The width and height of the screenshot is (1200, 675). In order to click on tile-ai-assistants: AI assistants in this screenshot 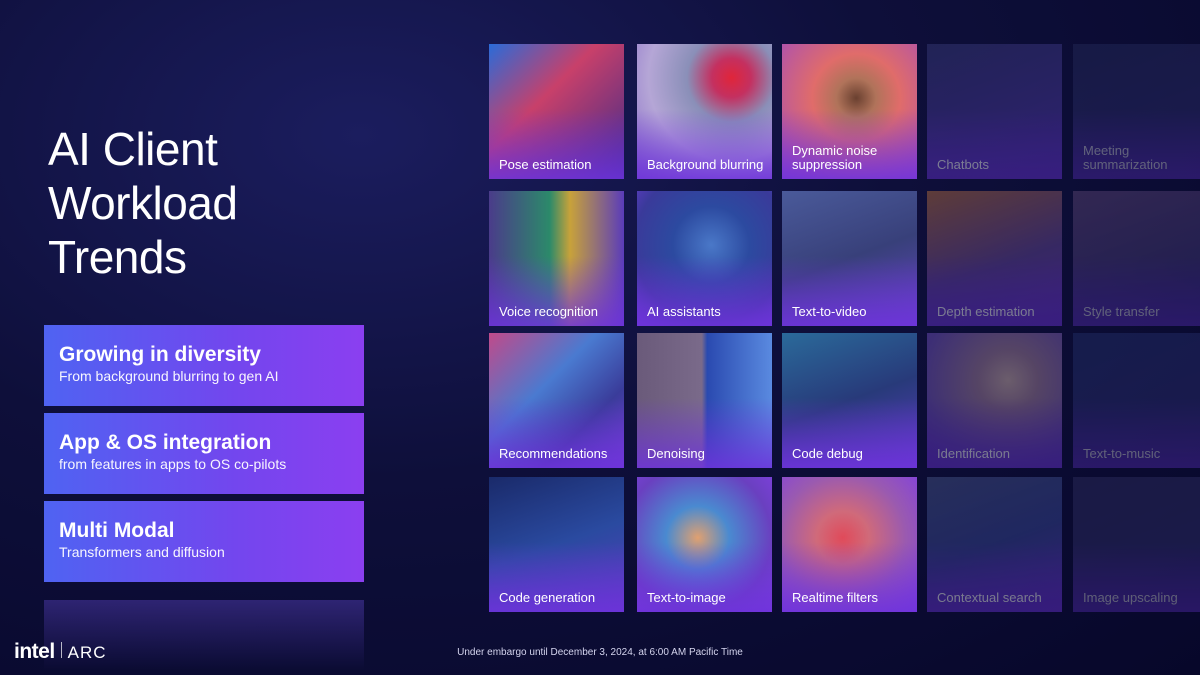, I will do `click(704, 258)`.